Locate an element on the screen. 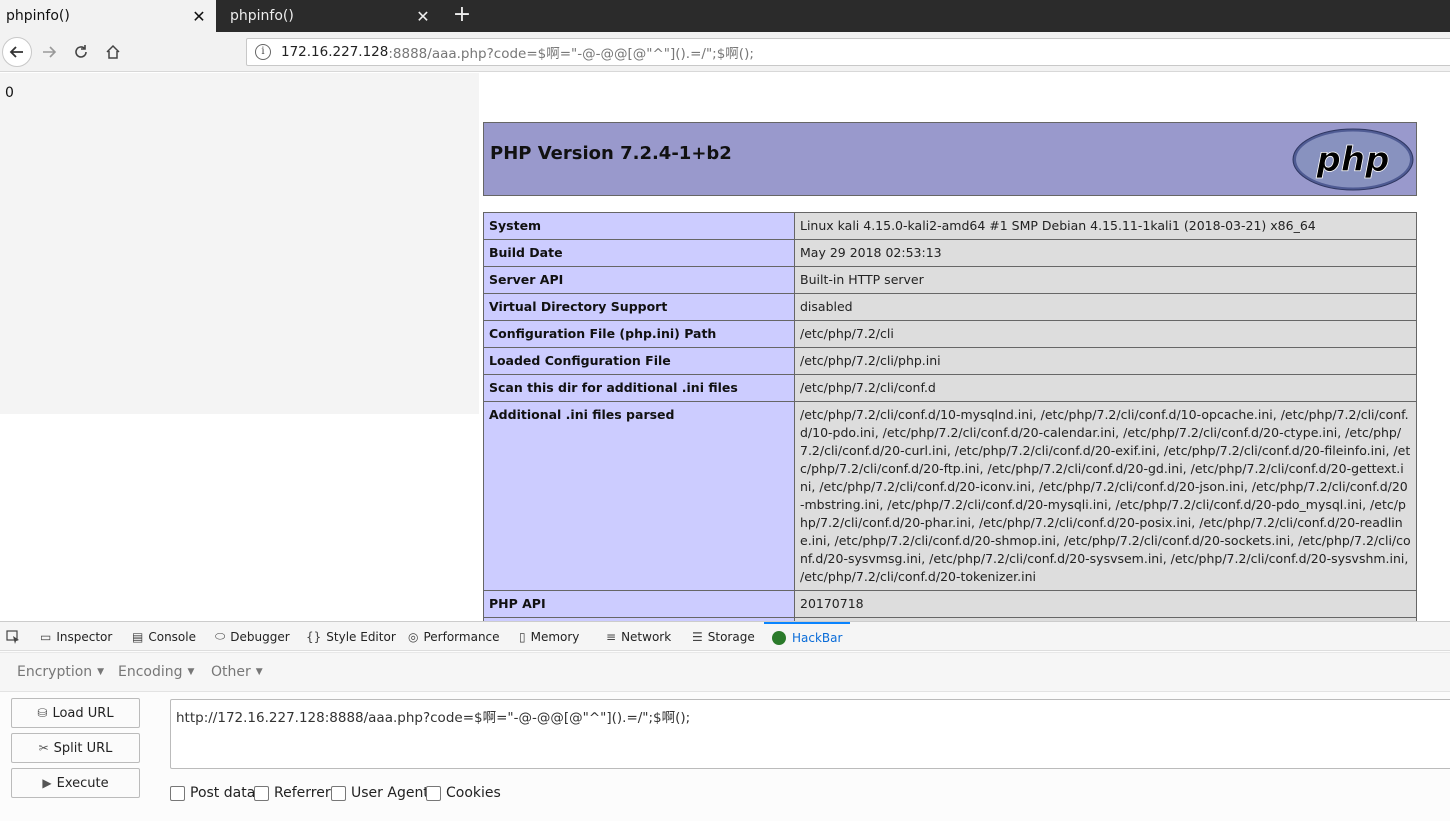  php-info-value: 20170718 is located at coordinates (1105, 604).